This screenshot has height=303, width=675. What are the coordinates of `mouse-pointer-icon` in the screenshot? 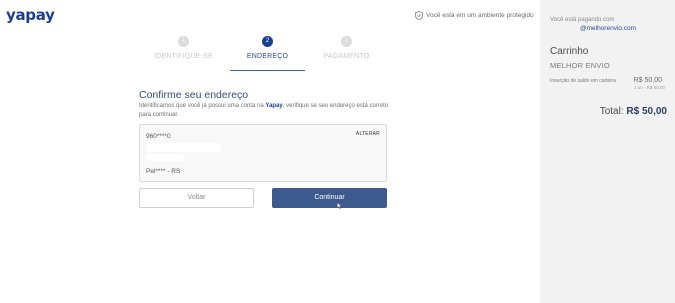 It's located at (339, 205).